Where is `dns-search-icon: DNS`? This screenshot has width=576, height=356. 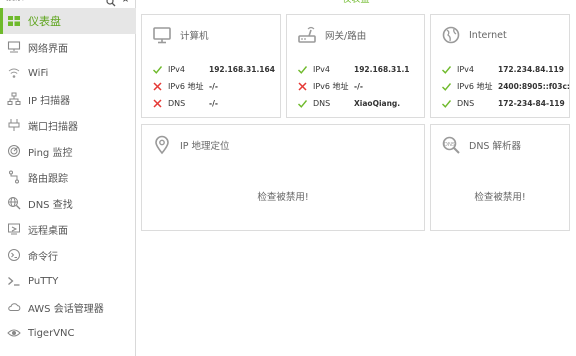
dns-search-icon: DNS is located at coordinates (451, 145).